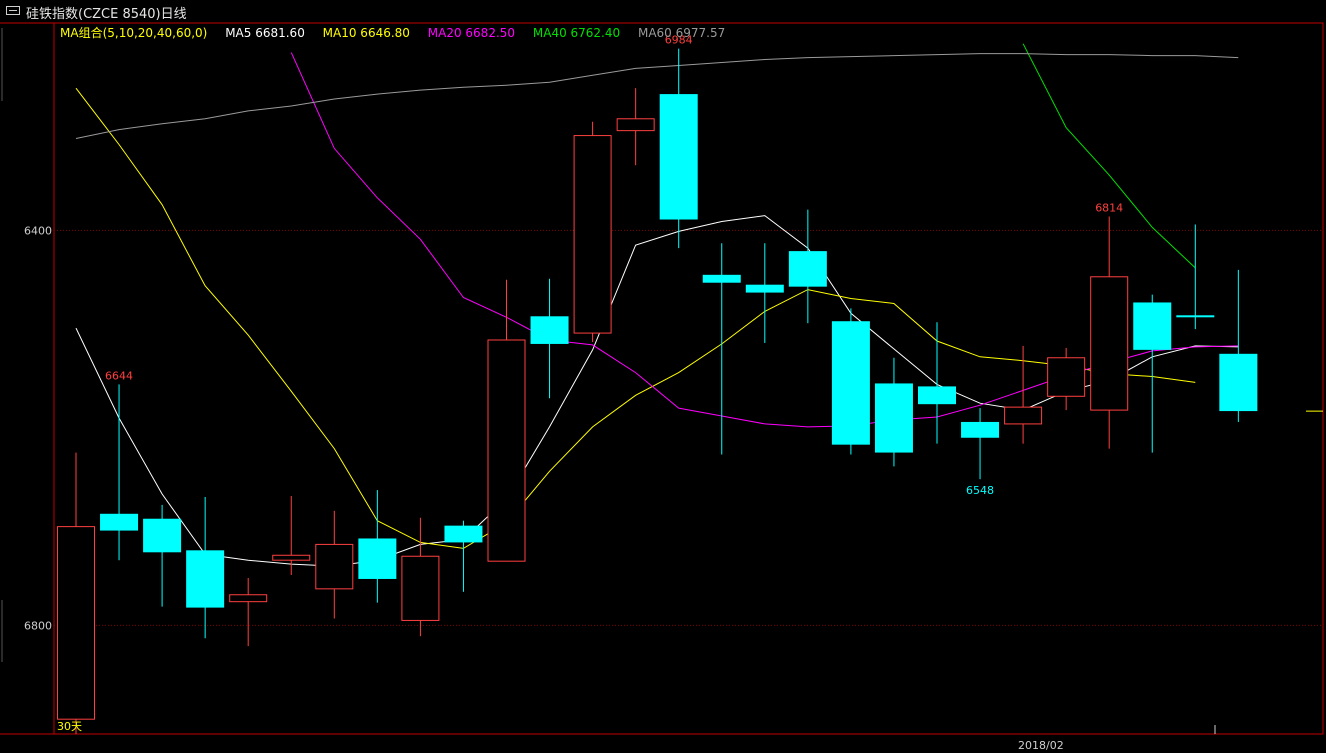 Image resolution: width=1326 pixels, height=753 pixels. Describe the element at coordinates (265, 33) in the screenshot. I see `legend-ma5: MA5 6681.60` at that location.